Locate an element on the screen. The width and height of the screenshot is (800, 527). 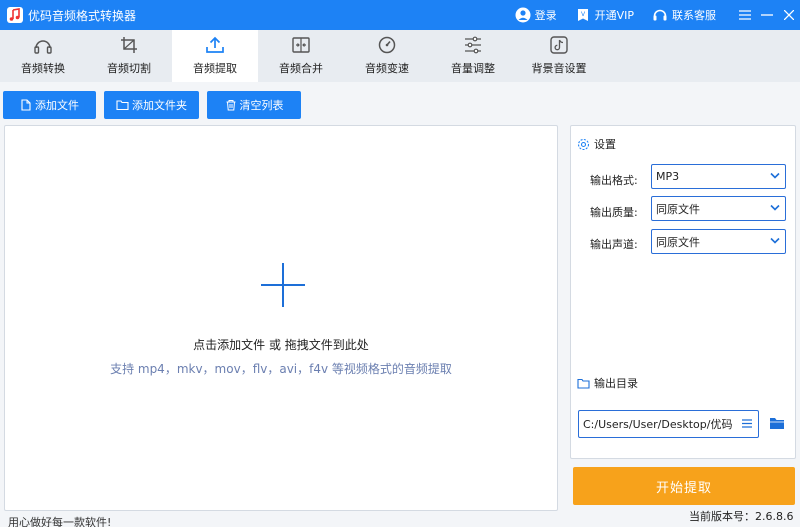
settings-title-label: 设置 is located at coordinates (605, 144).